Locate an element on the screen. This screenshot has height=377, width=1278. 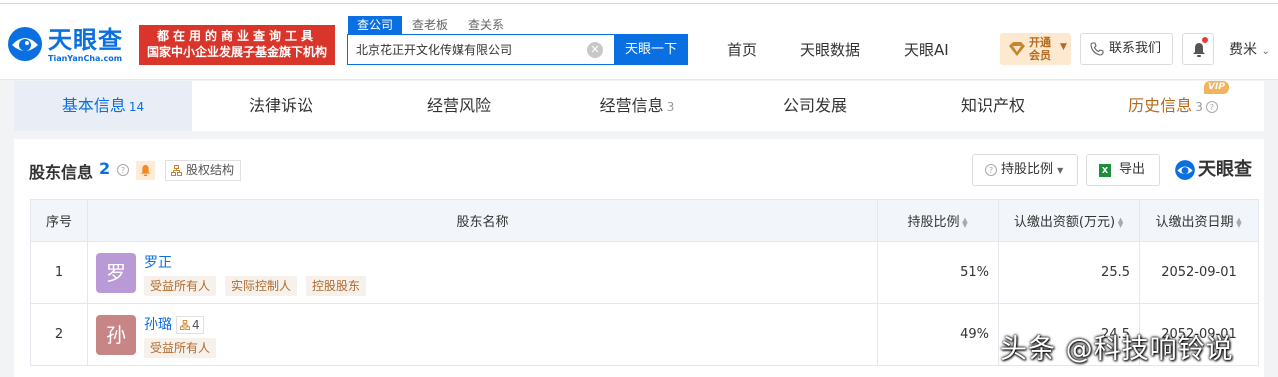
tab-label: 经营风险 is located at coordinates (458, 105).